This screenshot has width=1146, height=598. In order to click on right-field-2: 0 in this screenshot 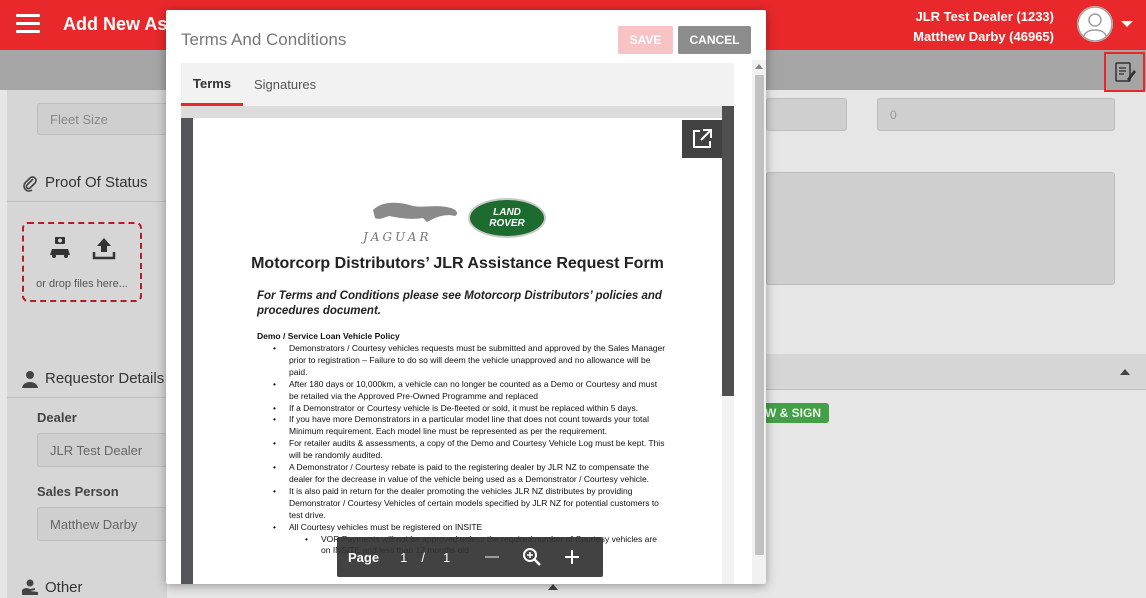, I will do `click(996, 114)`.